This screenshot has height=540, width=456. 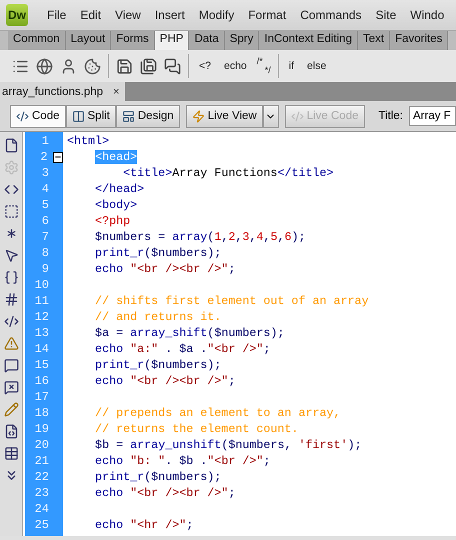 I want to click on insert-tab: Forms, so click(x=133, y=40).